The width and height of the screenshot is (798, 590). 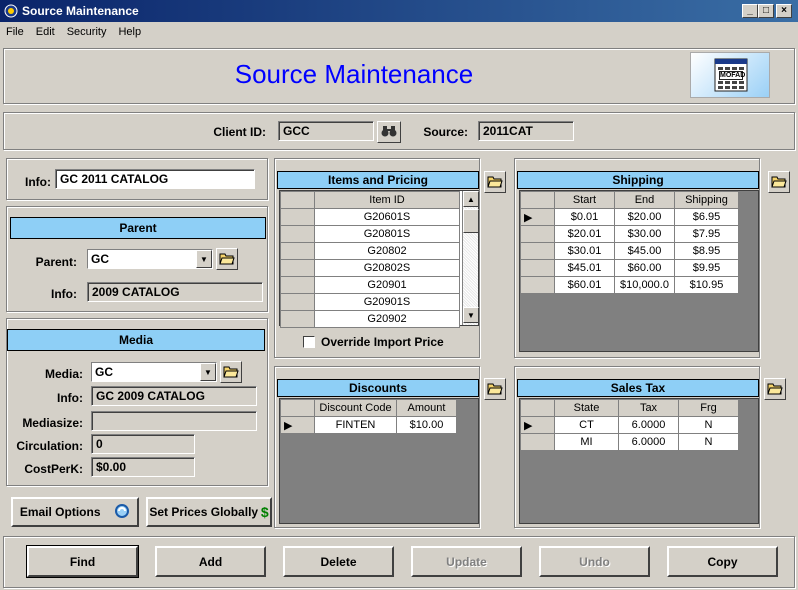 I want to click on item-cell: G20902, so click(x=387, y=319).